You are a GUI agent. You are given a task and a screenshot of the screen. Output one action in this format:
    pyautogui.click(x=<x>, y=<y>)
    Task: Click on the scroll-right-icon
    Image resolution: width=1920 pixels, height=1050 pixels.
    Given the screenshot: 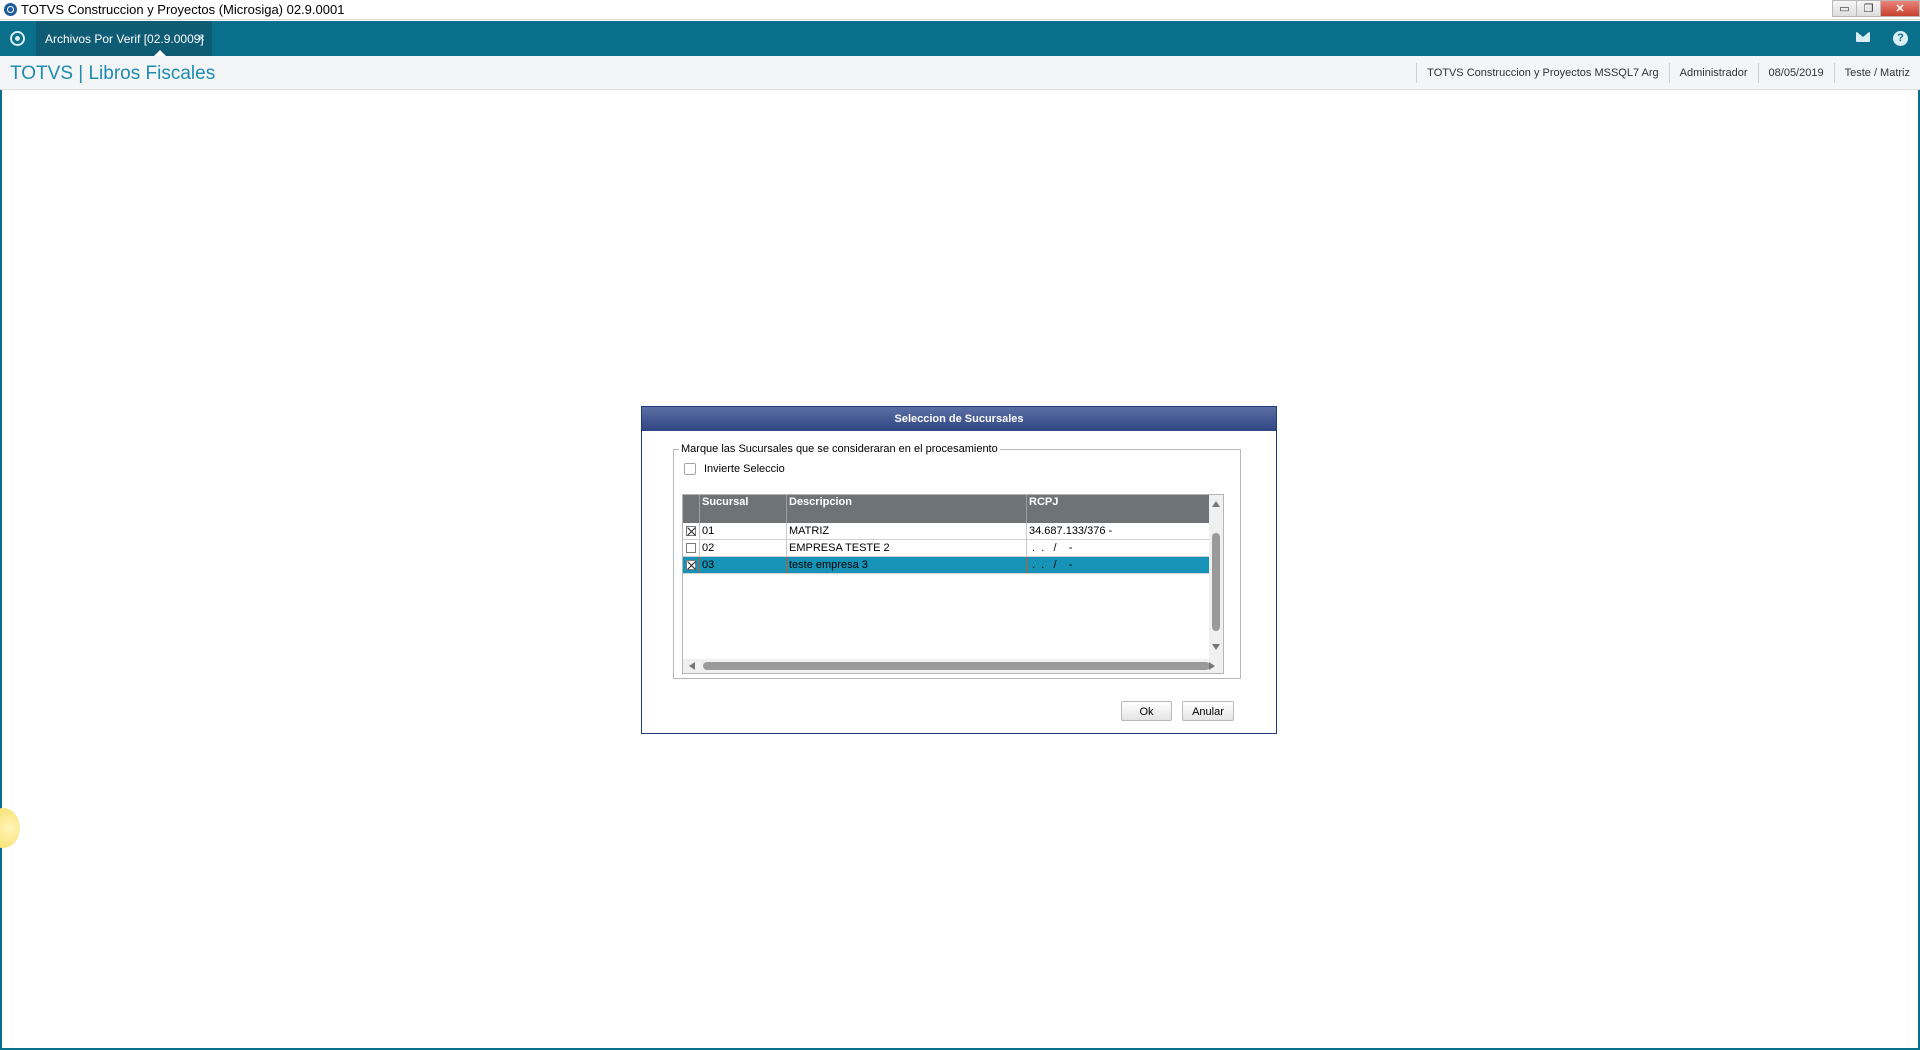 What is the action you would take?
    pyautogui.click(x=1212, y=666)
    